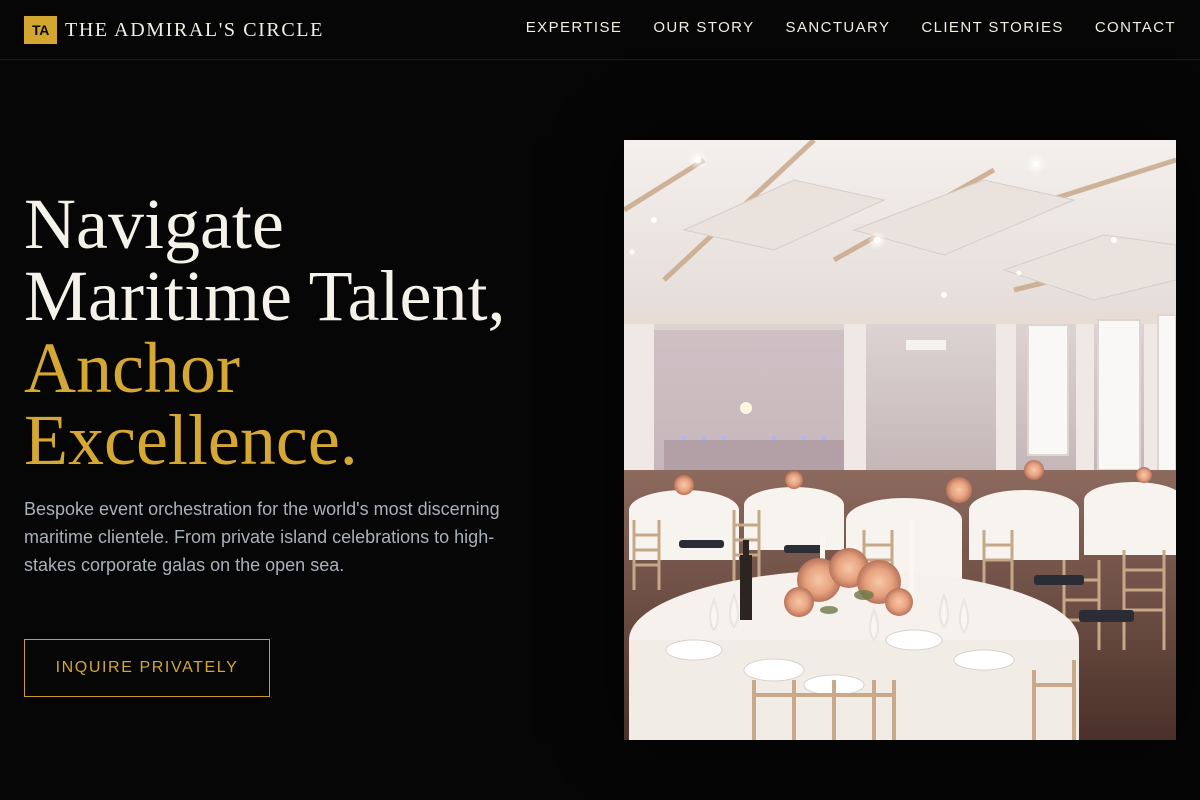  What do you see at coordinates (132, 368) in the screenshot?
I see `headline-line-3-accent: Anchor` at bounding box center [132, 368].